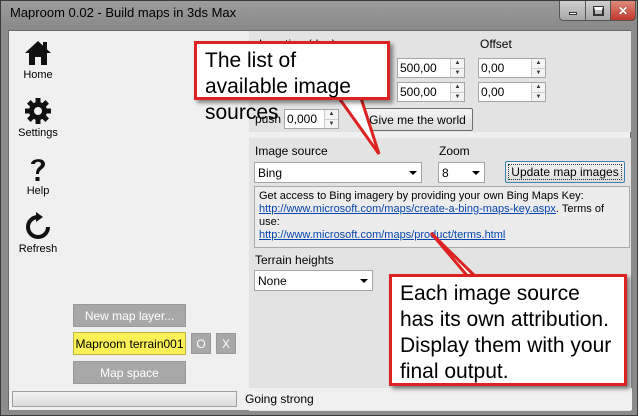  Describe the element at coordinates (418, 68) in the screenshot. I see `location-row1-value: 500,00` at that location.